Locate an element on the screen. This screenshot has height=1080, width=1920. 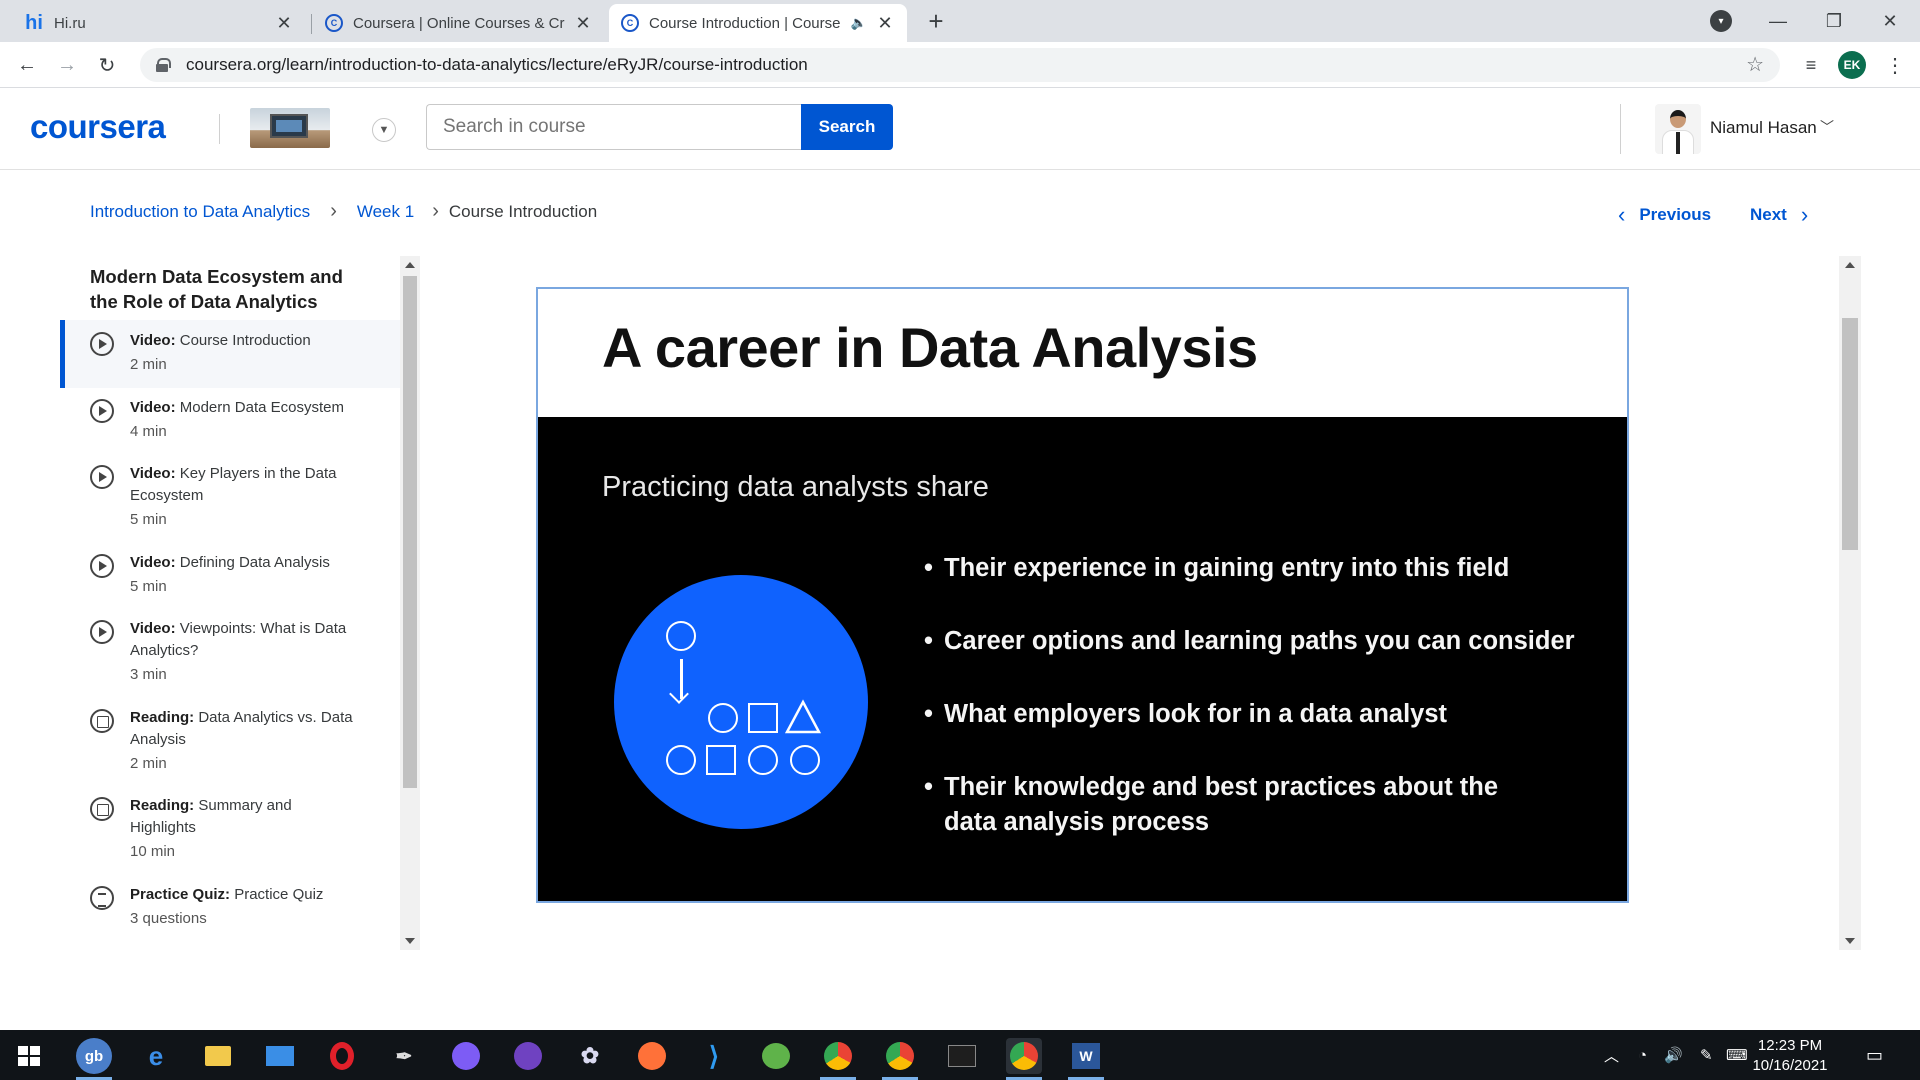
chrome-profile-ek-icon is located at coordinates (1024, 1059).